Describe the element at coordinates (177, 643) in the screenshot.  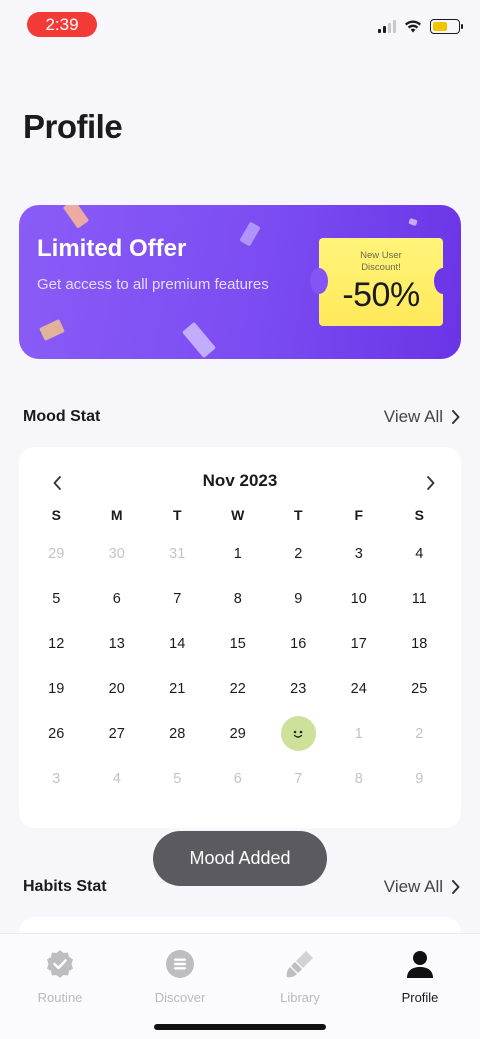
I see `calendar-day: 14` at that location.